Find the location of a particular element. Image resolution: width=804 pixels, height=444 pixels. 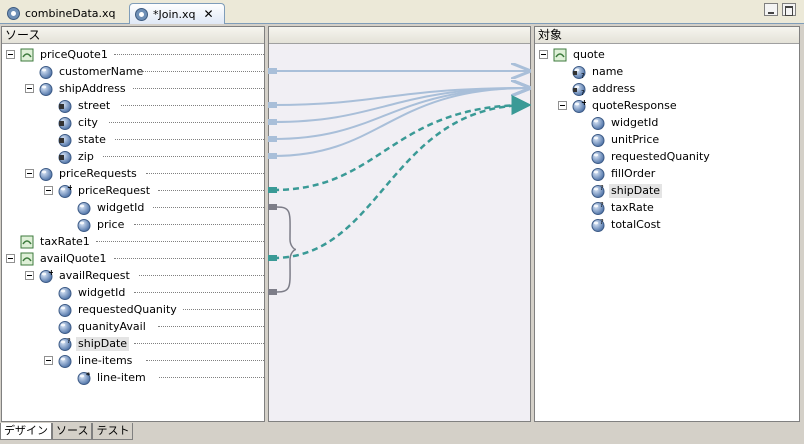

tree-node-label: unitPrice is located at coordinates (635, 139).